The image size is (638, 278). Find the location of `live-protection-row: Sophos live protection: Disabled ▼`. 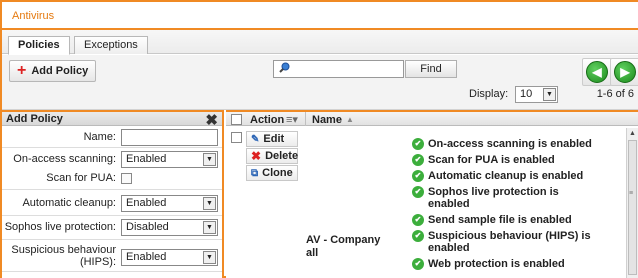

live-protection-row: Sophos live protection: Disabled ▼ is located at coordinates (112, 228).